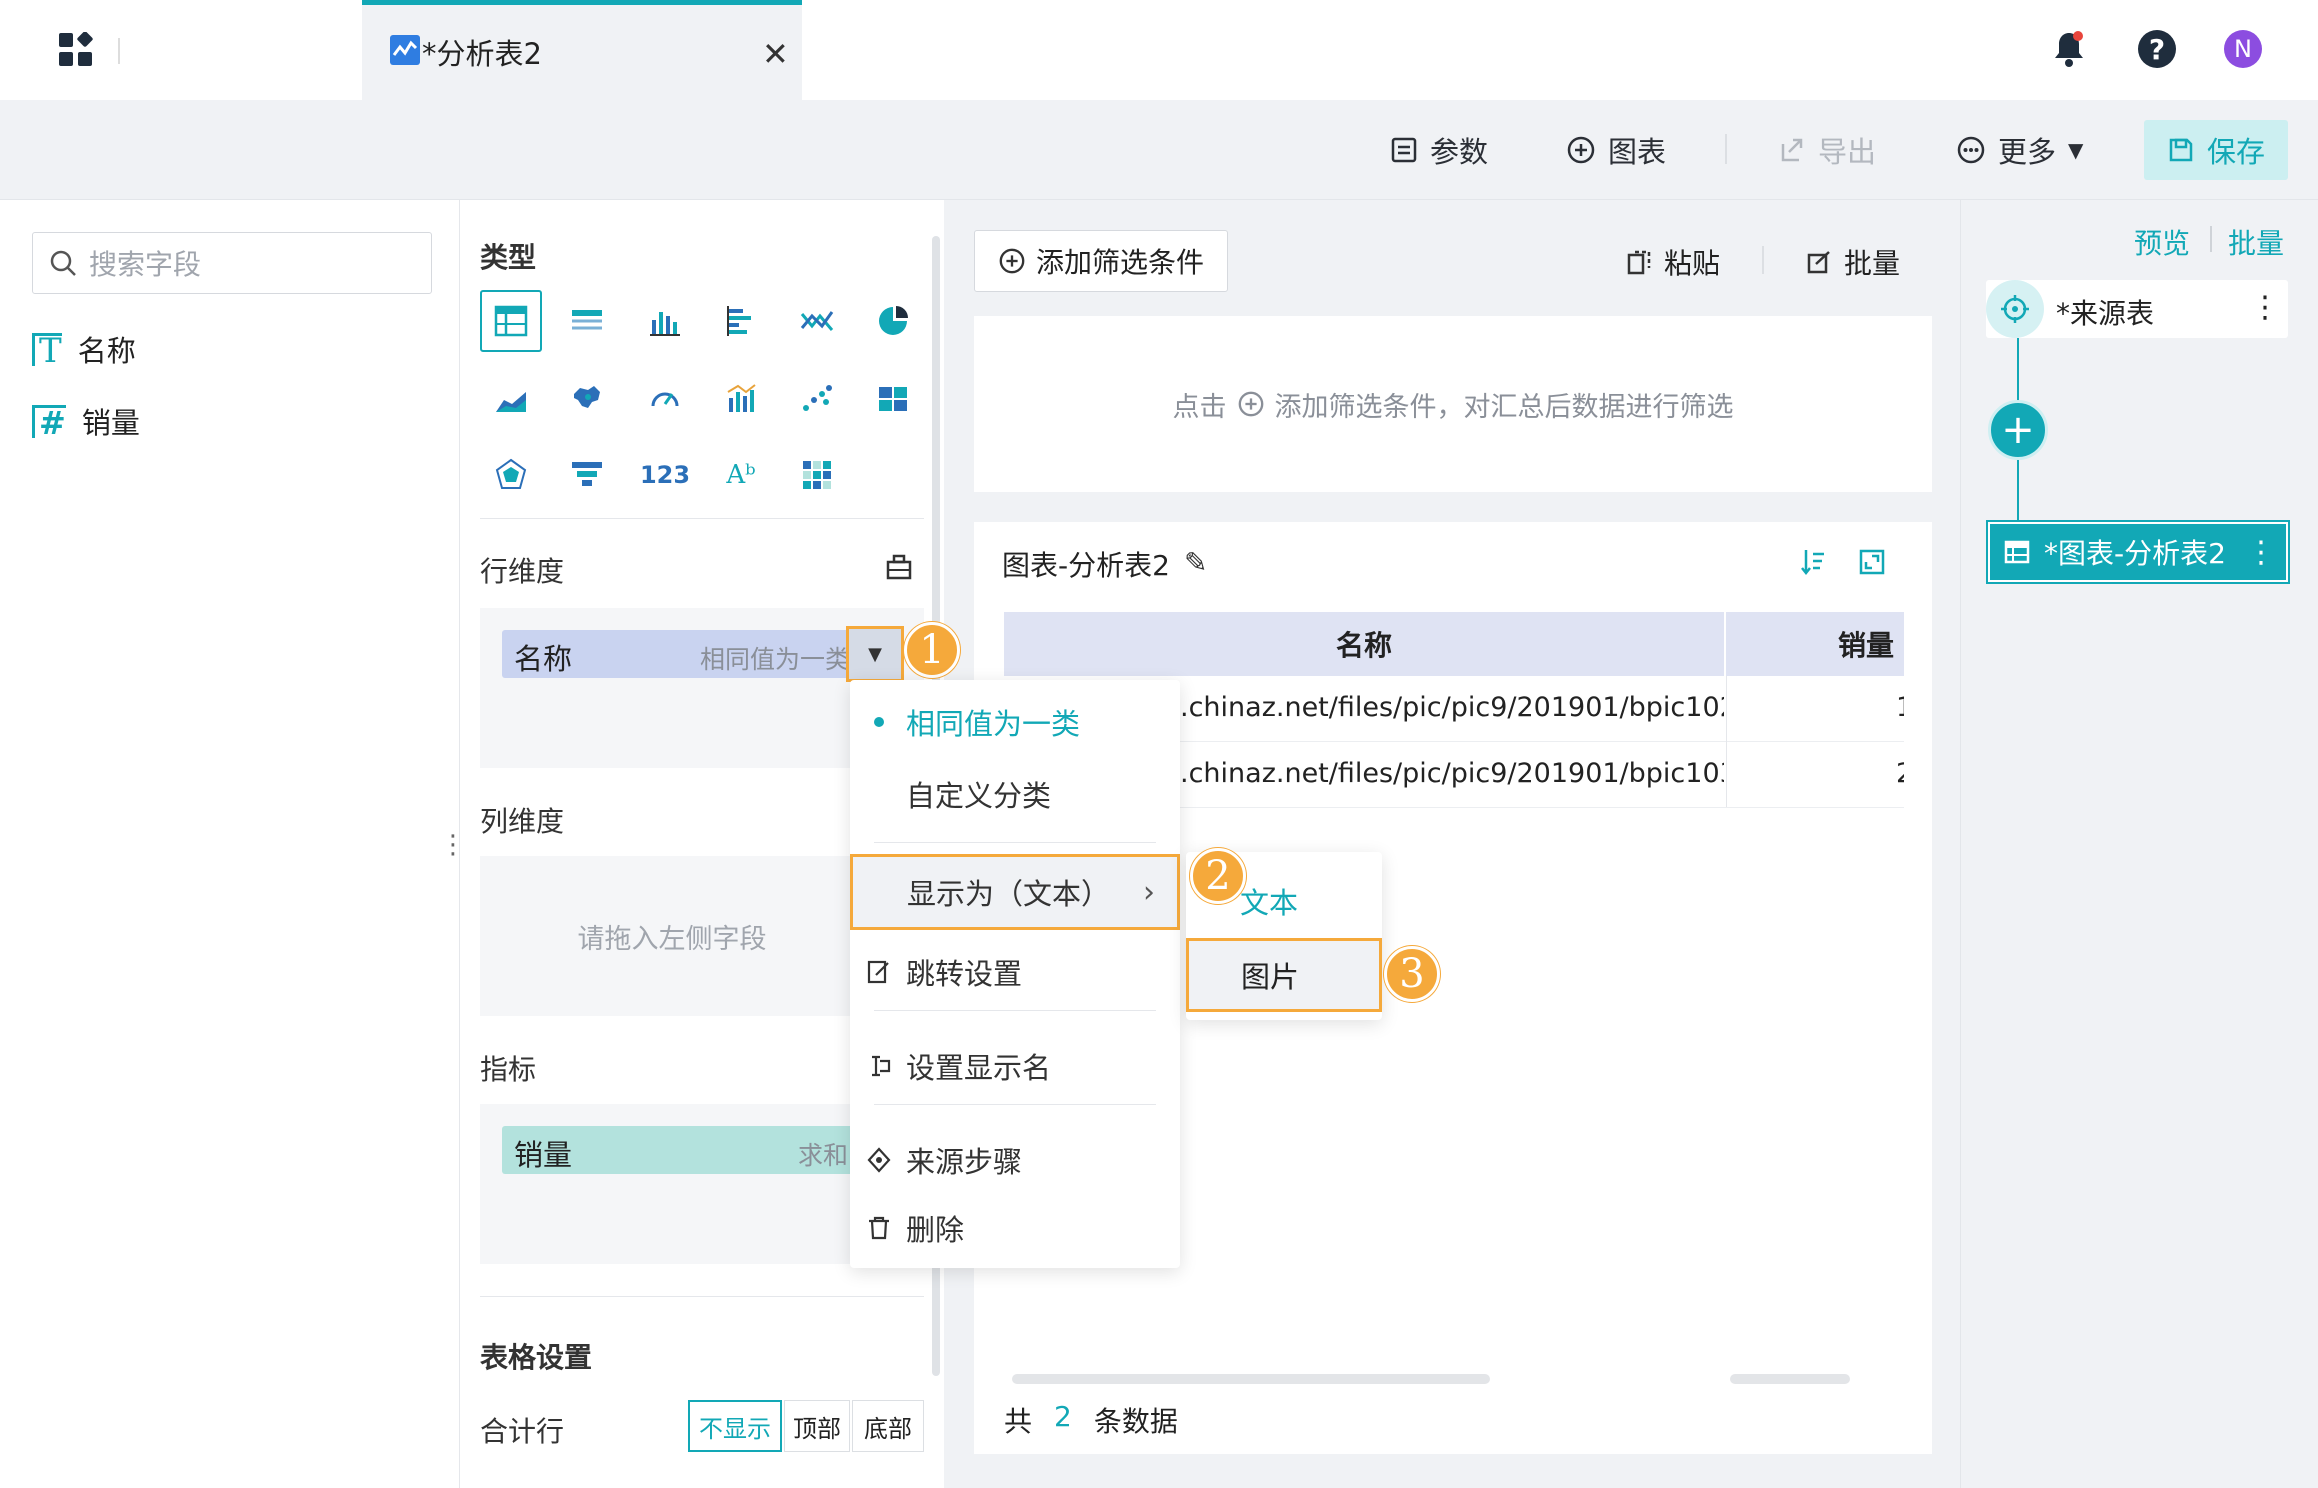 Image resolution: width=2318 pixels, height=1488 pixels. What do you see at coordinates (1404, 150) in the screenshot?
I see `params-icon` at bounding box center [1404, 150].